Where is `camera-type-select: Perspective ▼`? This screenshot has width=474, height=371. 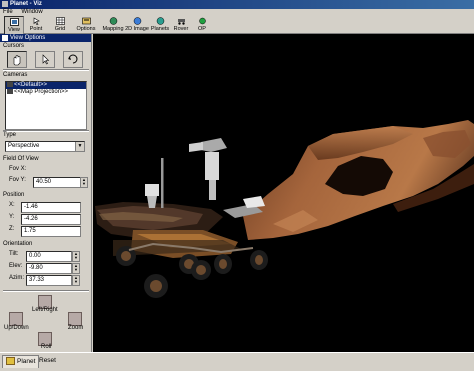 camera-type-select: Perspective ▼ is located at coordinates (45, 146).